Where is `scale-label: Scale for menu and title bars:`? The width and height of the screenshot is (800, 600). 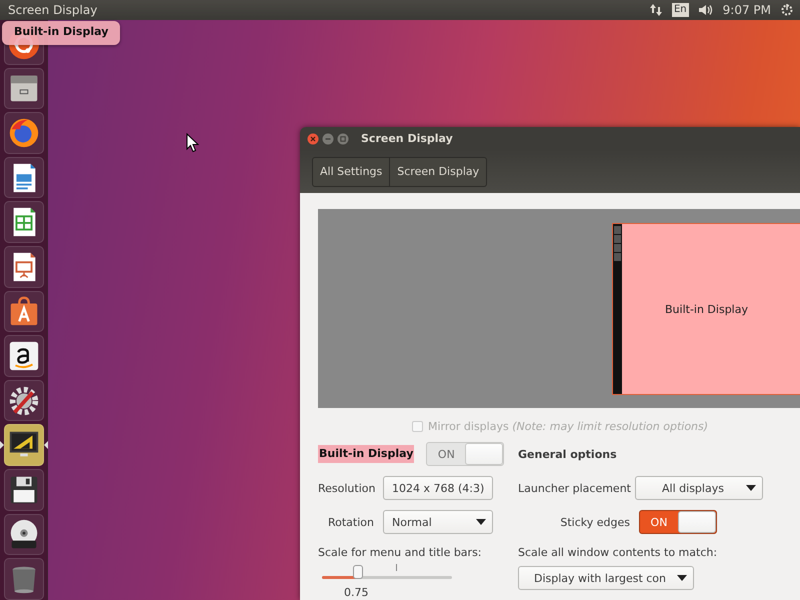
scale-label: Scale for menu and title bars: is located at coordinates (400, 552).